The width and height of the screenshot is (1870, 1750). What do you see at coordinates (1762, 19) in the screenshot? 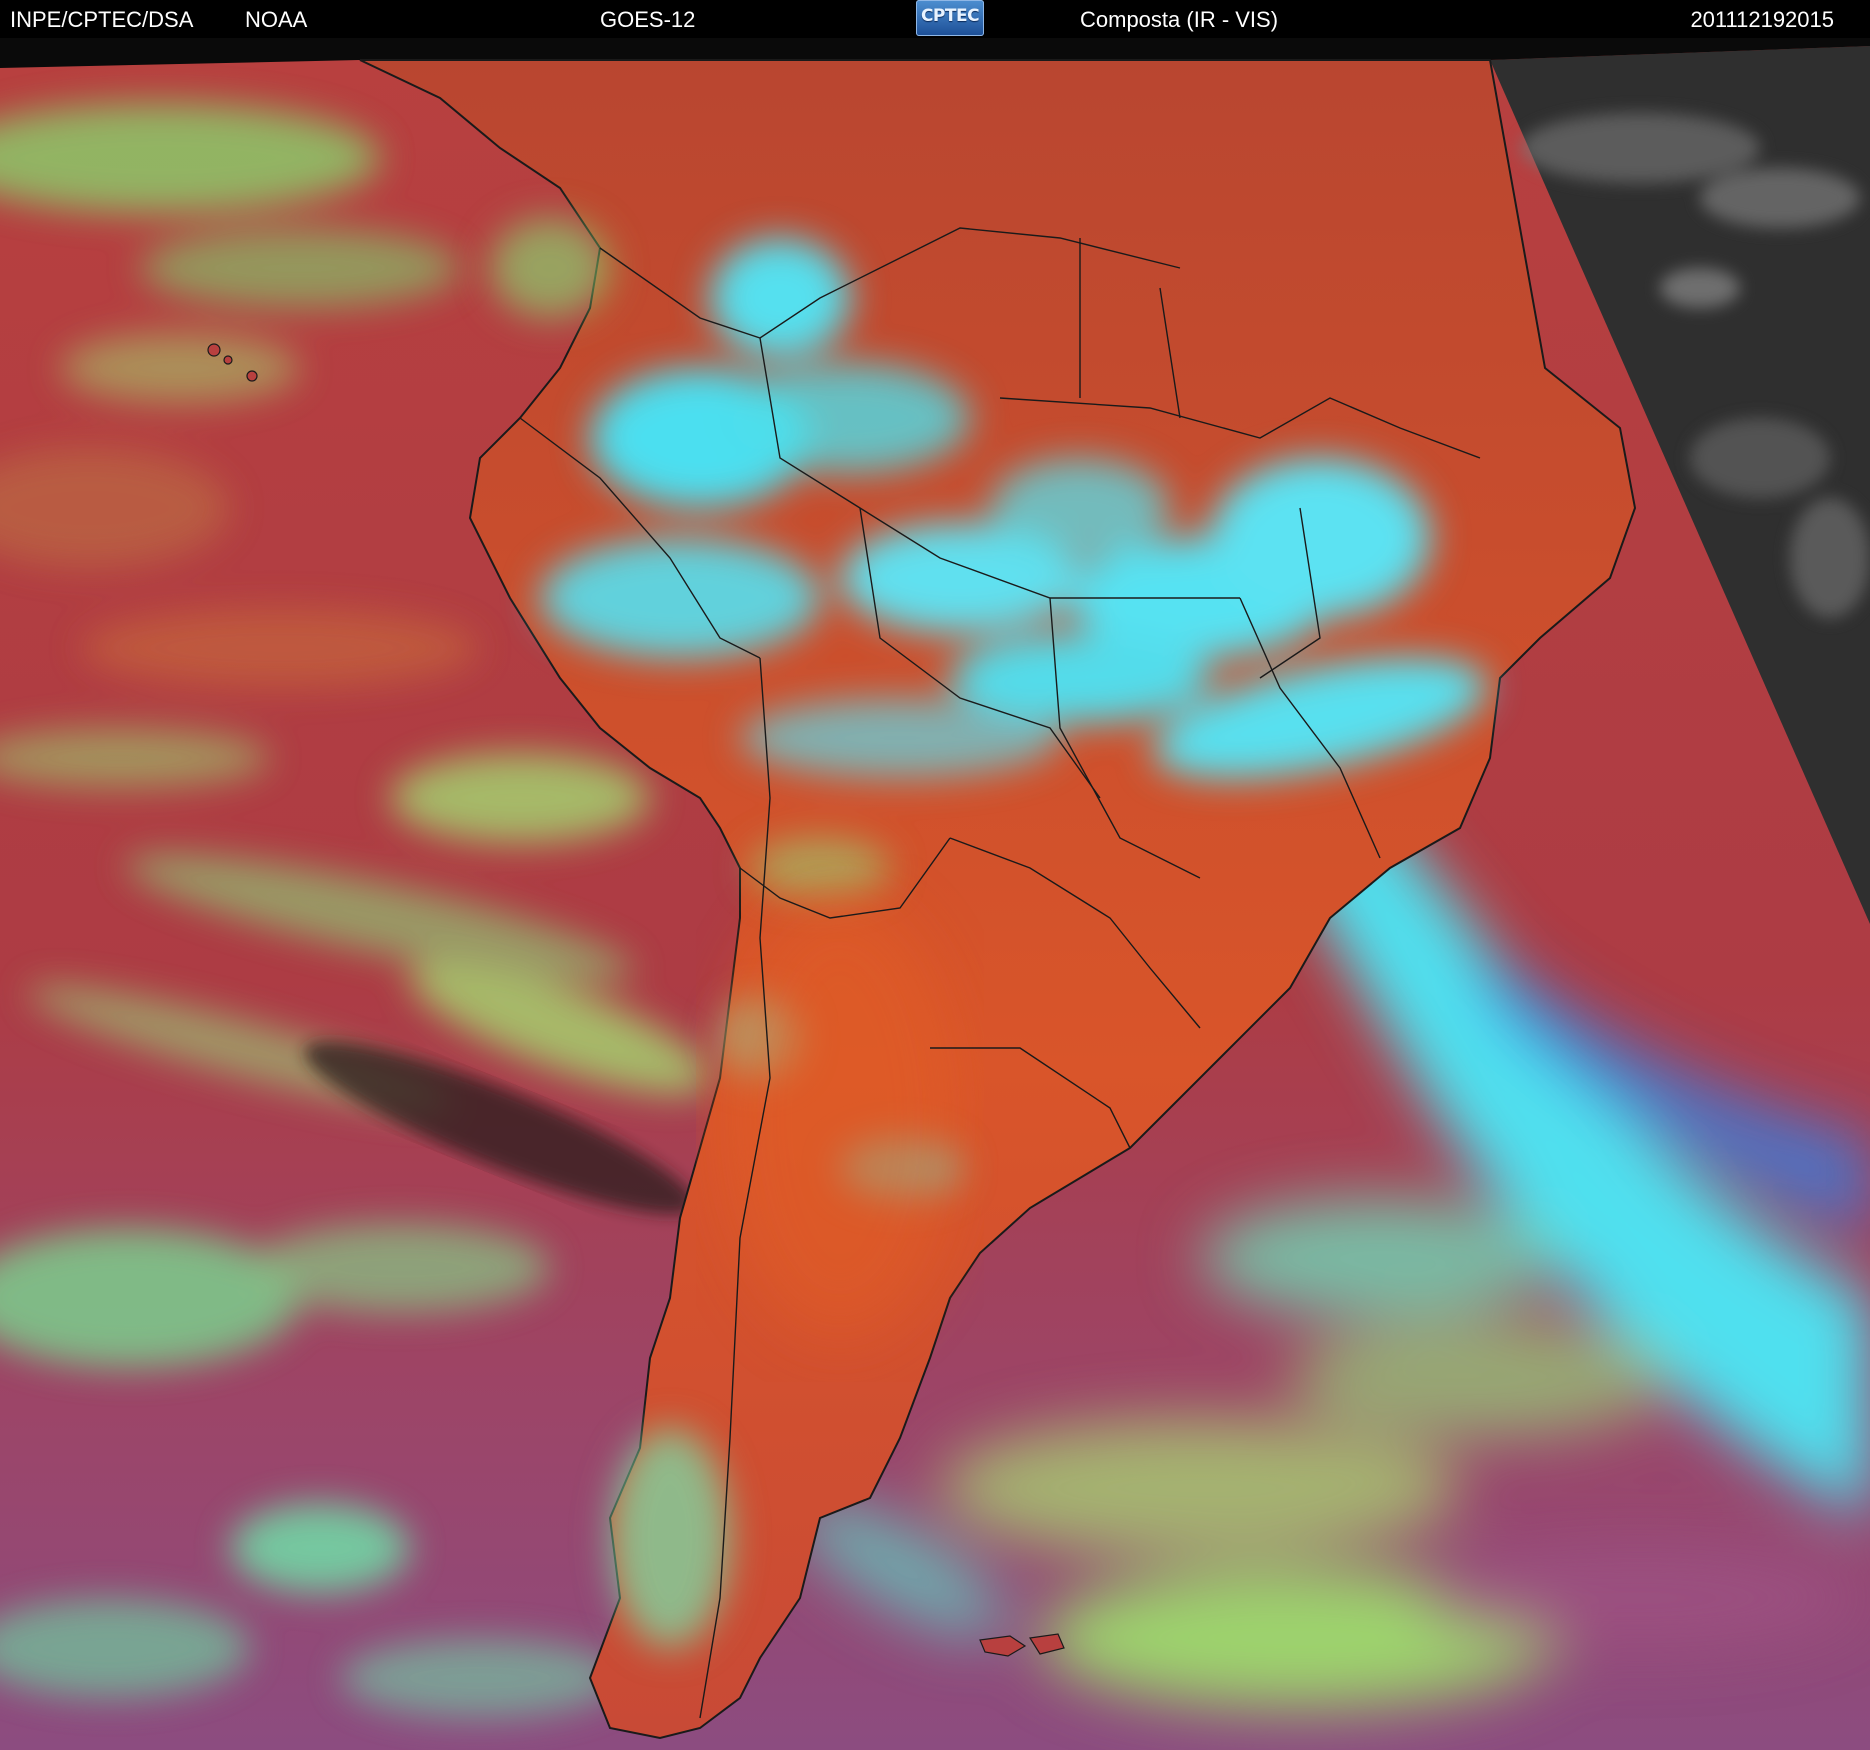
I see `timestamp-label: 201112192015` at bounding box center [1762, 19].